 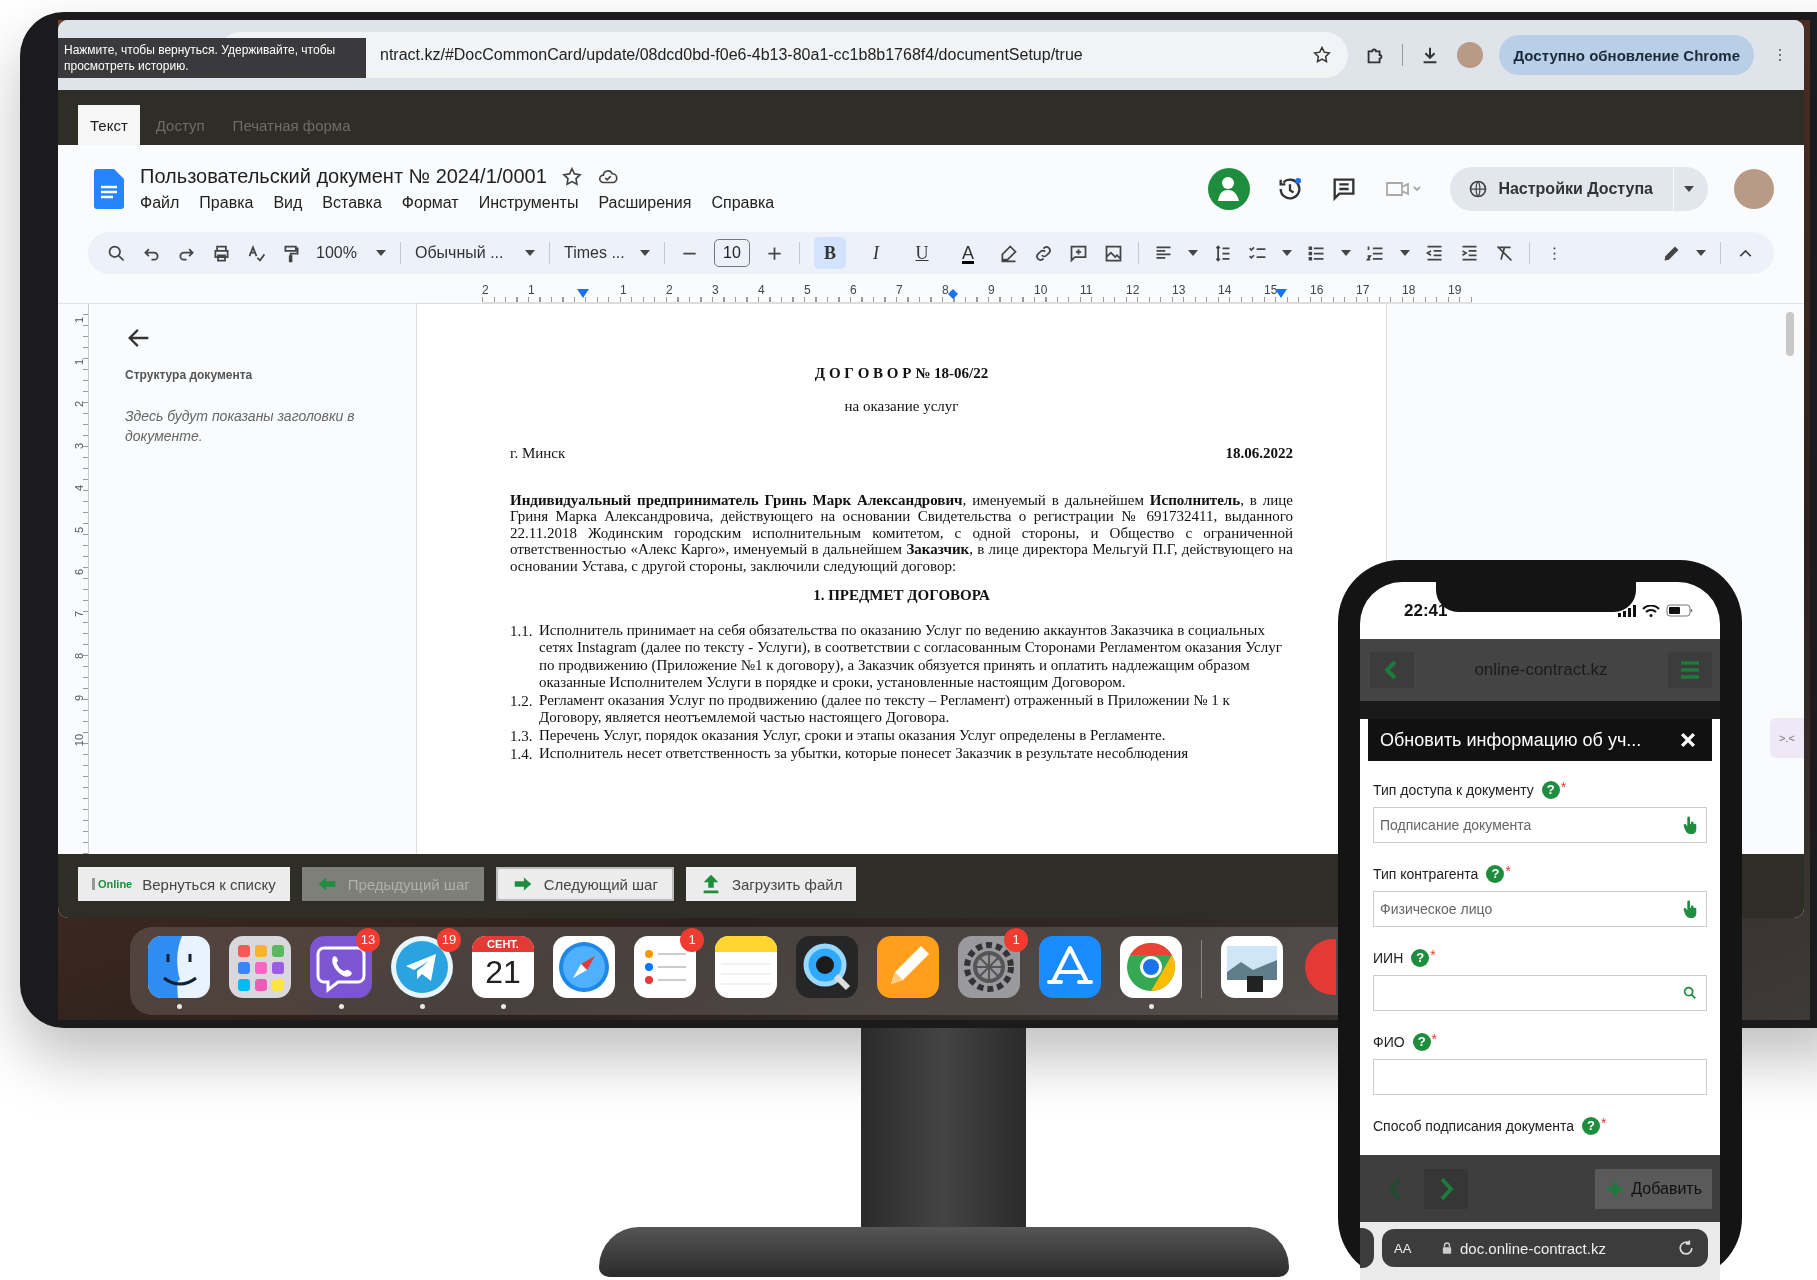 I want to click on clause-number: 1.1., so click(x=522, y=631).